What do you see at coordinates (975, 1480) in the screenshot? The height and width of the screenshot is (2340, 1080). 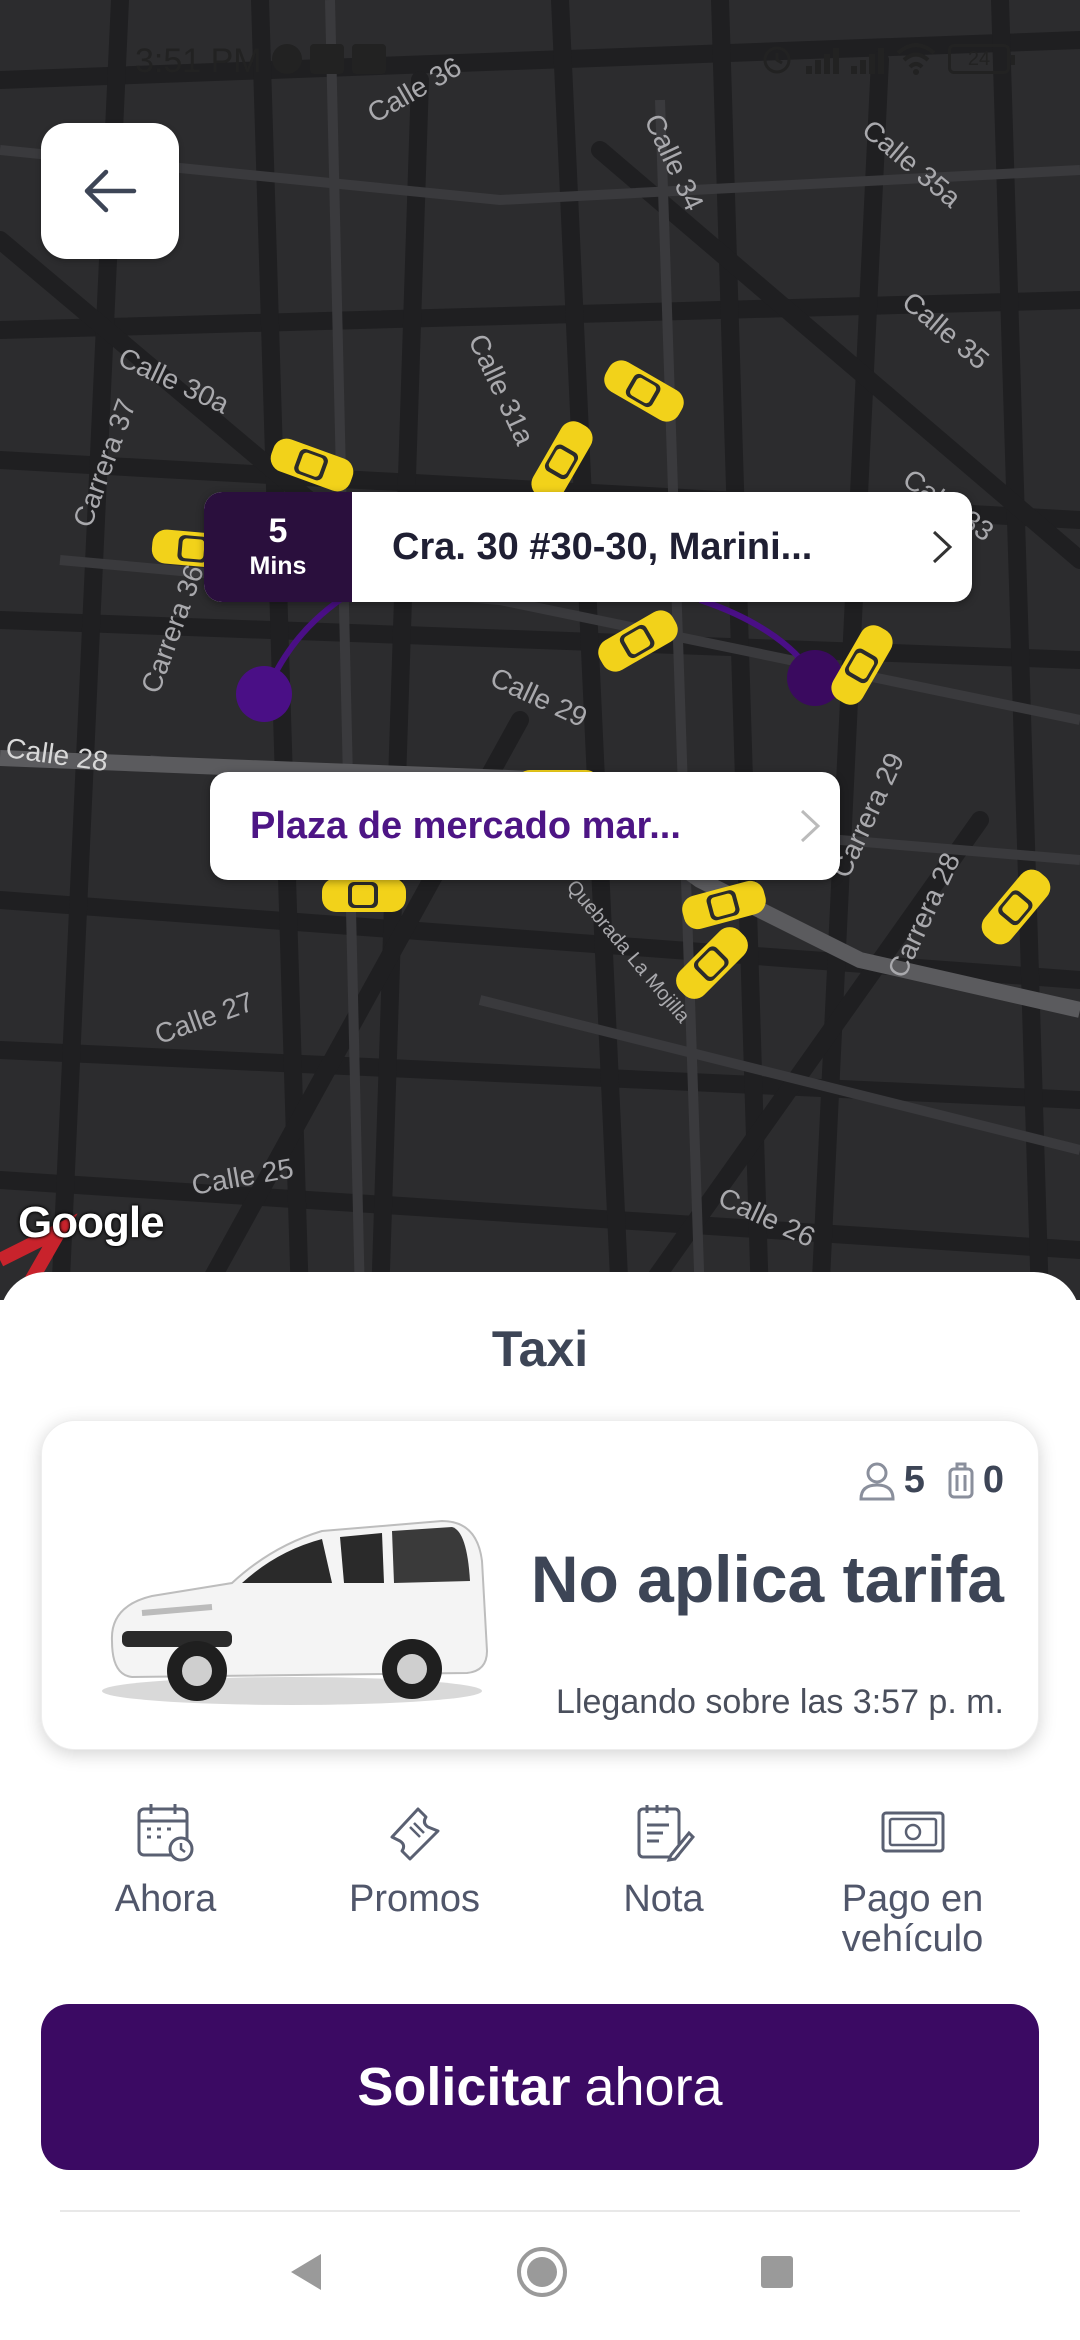 I see `luggage-capacity: 0` at bounding box center [975, 1480].